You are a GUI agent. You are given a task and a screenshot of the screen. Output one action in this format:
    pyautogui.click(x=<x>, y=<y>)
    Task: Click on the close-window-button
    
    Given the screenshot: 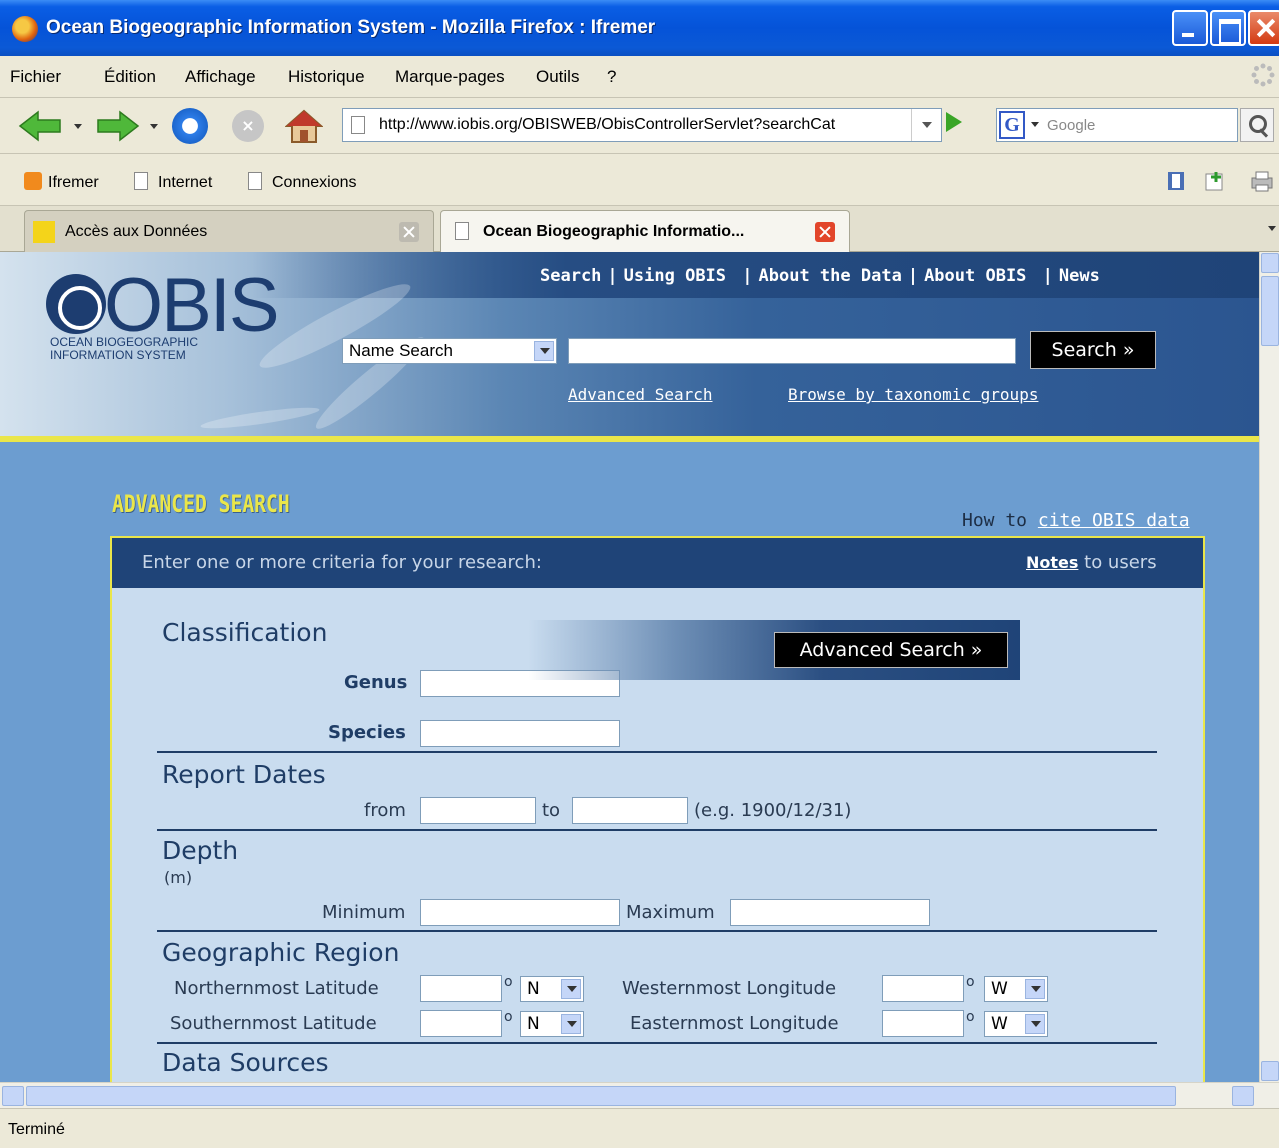 What is the action you would take?
    pyautogui.click(x=1263, y=28)
    